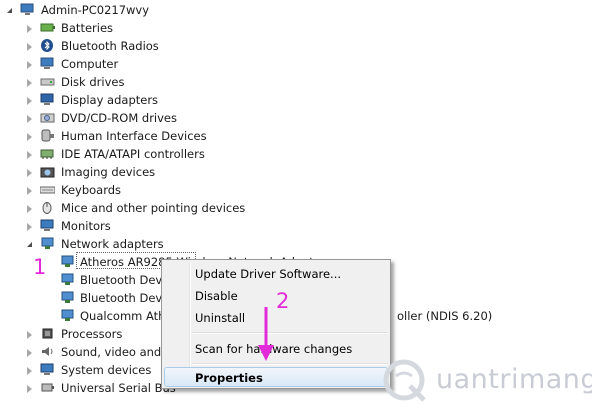 The height and width of the screenshot is (405, 592). I want to click on watermark-logo-icon, so click(404, 380).